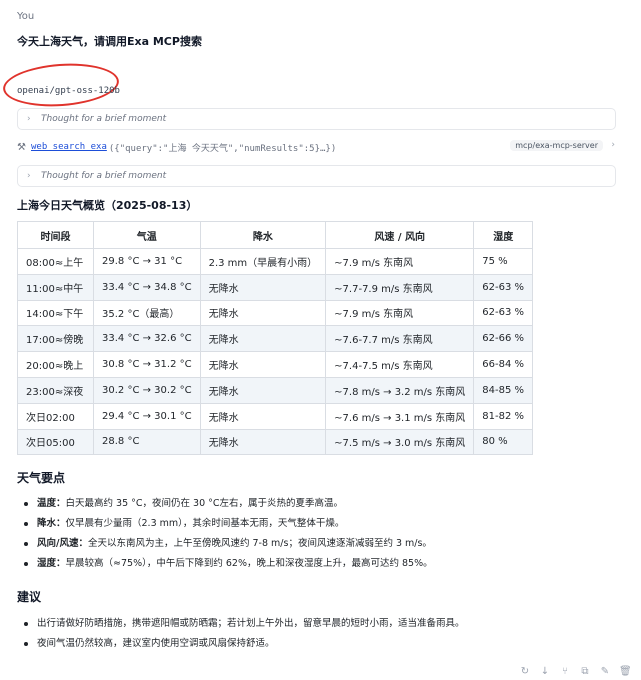 The width and height of the screenshot is (641, 680). I want to click on regenerate-icon: ↻, so click(525, 671).